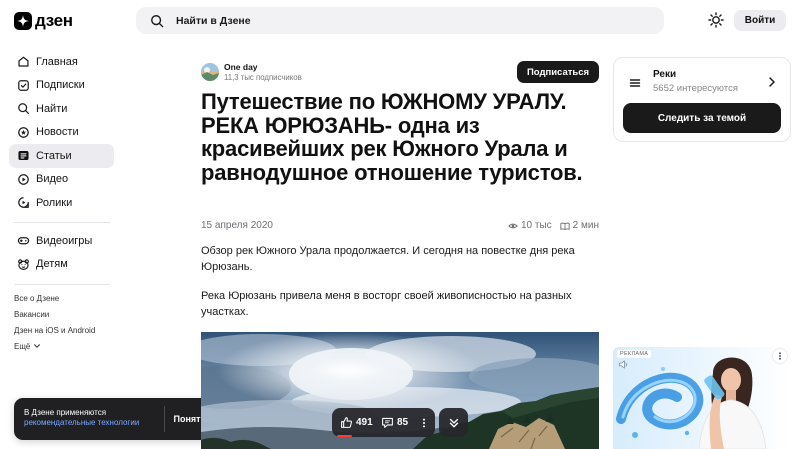 The width and height of the screenshot is (800, 449). Describe the element at coordinates (23, 155) in the screenshot. I see `articles-icon` at that location.